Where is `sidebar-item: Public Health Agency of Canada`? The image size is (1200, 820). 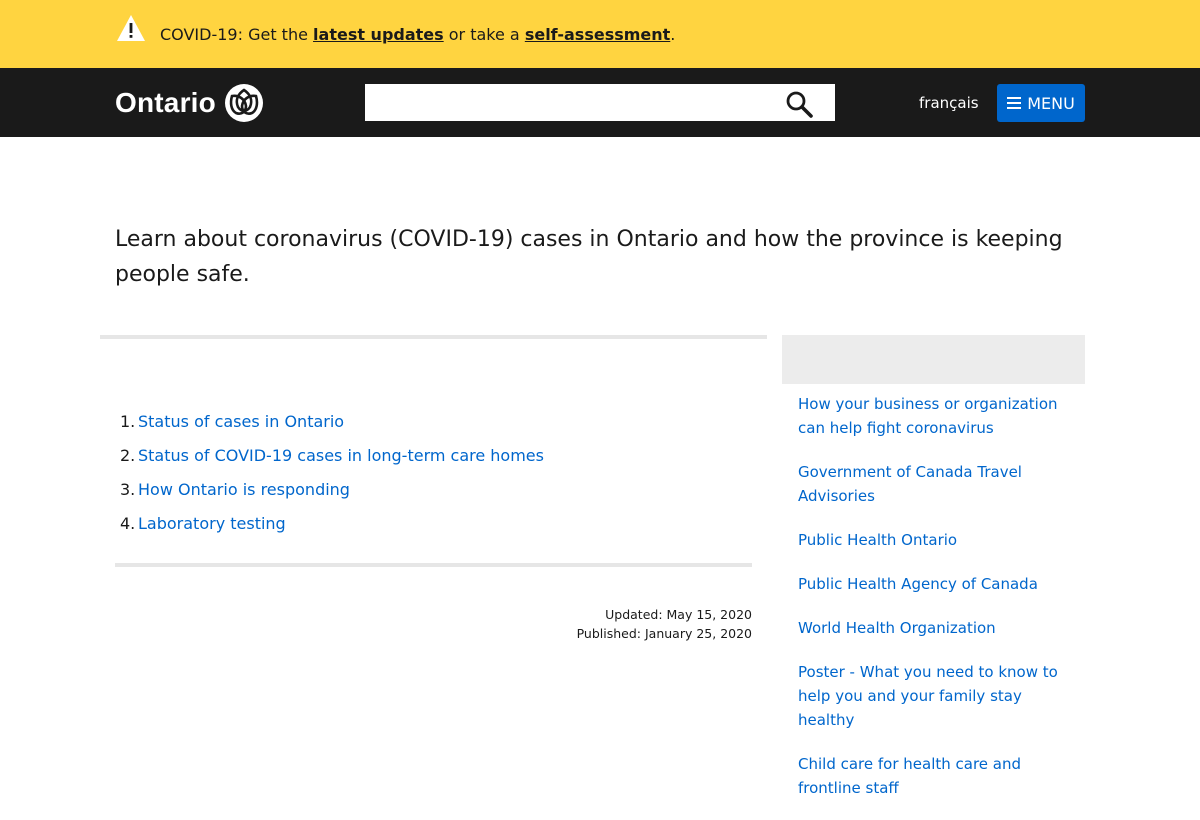
sidebar-item: Public Health Agency of Canada is located at coordinates (938, 584).